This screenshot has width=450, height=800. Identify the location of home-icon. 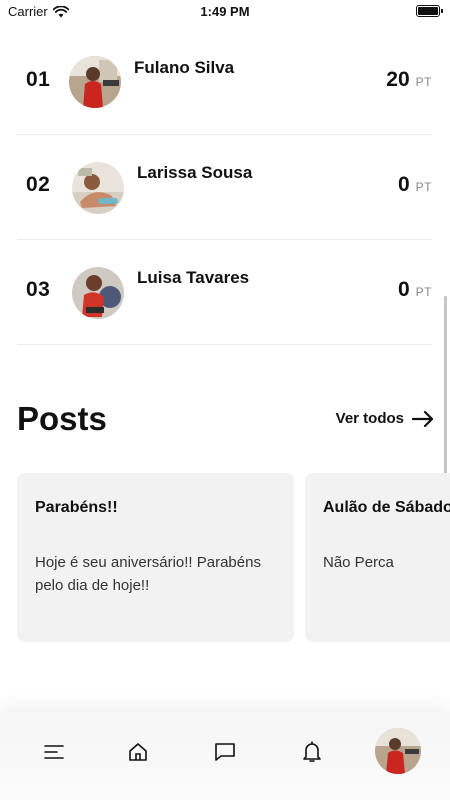
(138, 752).